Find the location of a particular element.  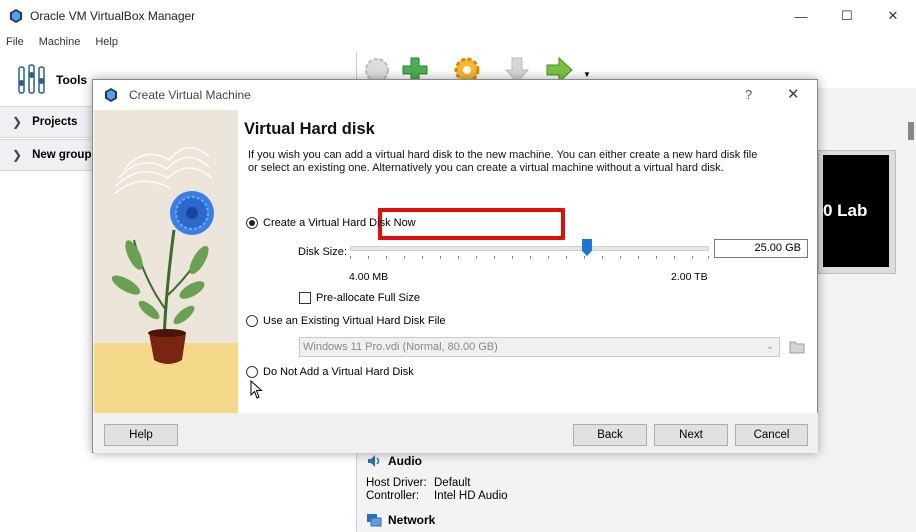

vm-preview: 0 Lab is located at coordinates (857, 212).